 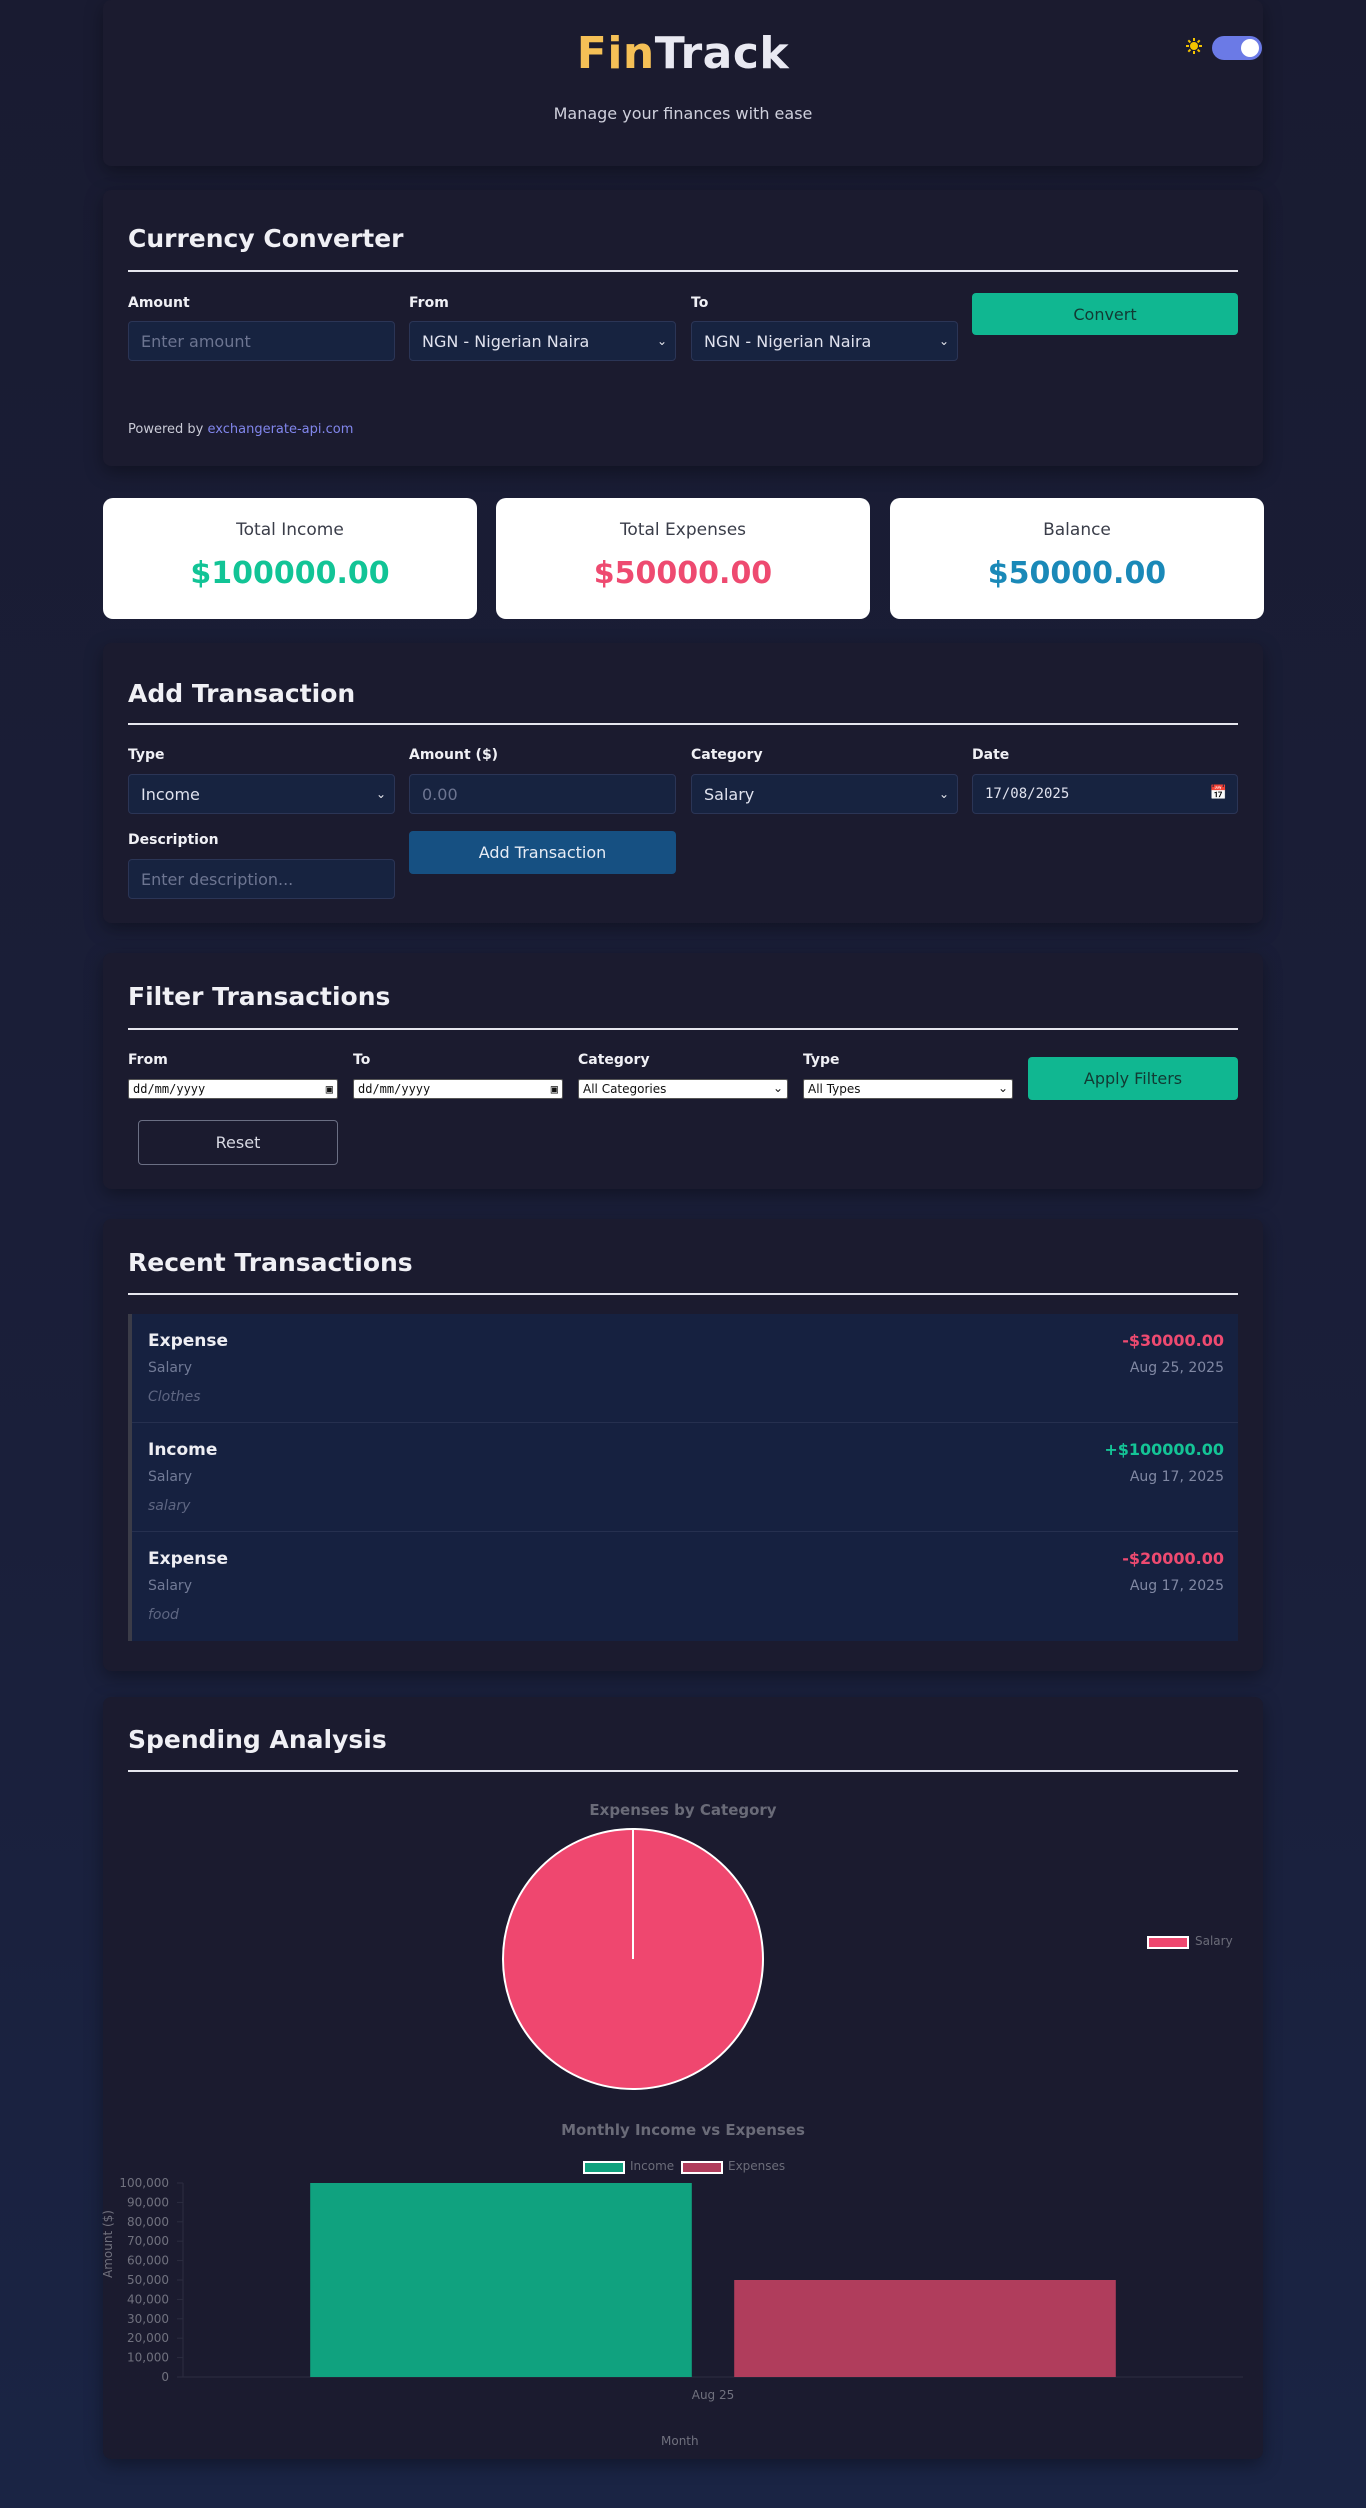 What do you see at coordinates (429, 303) in the screenshot?
I see `from-label: From` at bounding box center [429, 303].